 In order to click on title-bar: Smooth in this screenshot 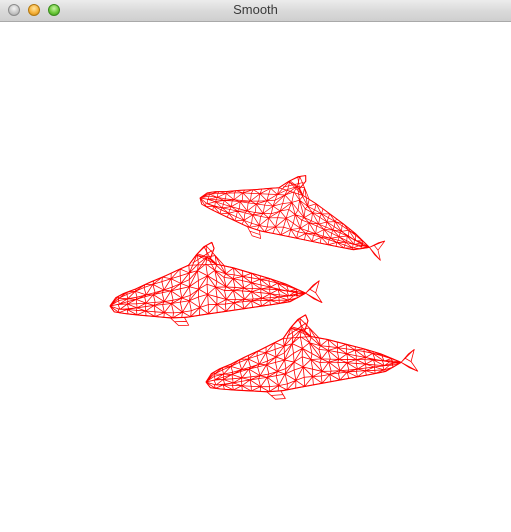, I will do `click(255, 11)`.